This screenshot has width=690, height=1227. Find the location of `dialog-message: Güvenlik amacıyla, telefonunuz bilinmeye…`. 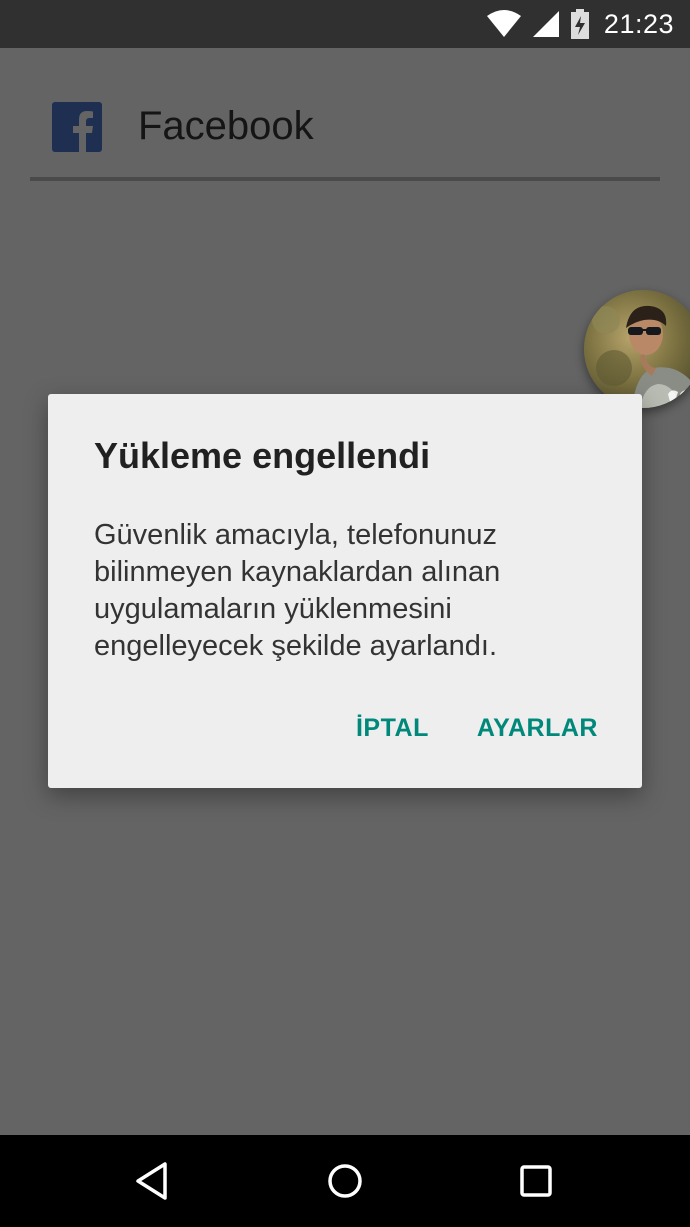

dialog-message: Güvenlik amacıyla, telefonunuz bilinmeye… is located at coordinates (297, 590).